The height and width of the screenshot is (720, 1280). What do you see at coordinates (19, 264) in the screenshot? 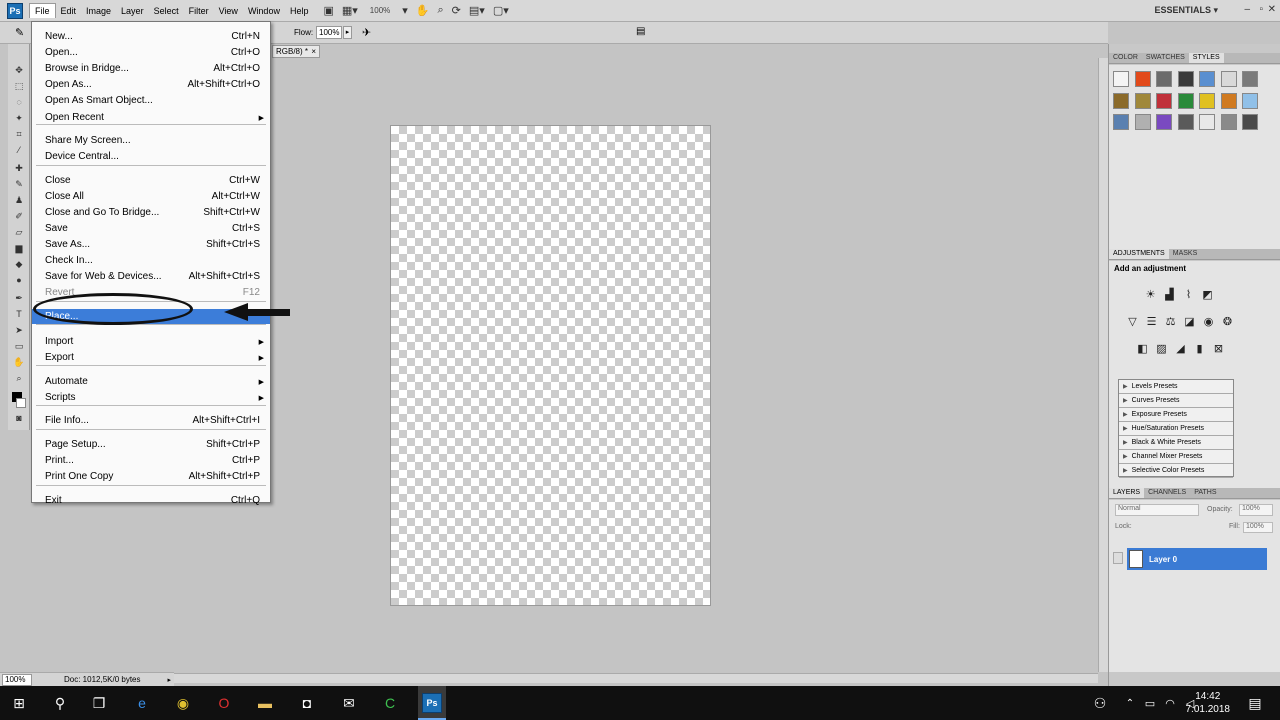
I see `blur-tool-icon: ◆` at bounding box center [19, 264].